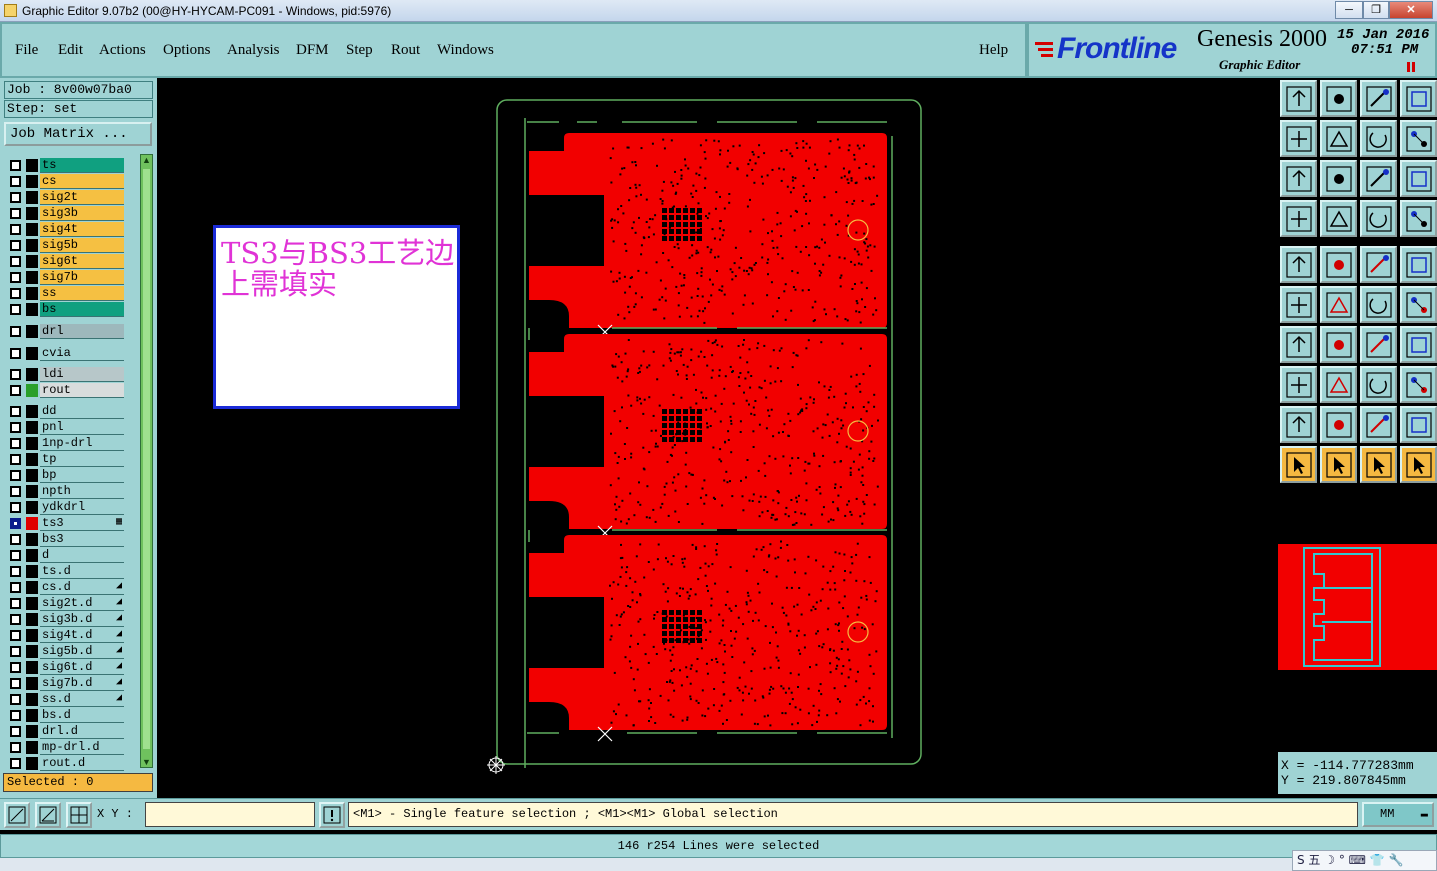  I want to click on close-button: ✕, so click(1411, 10).